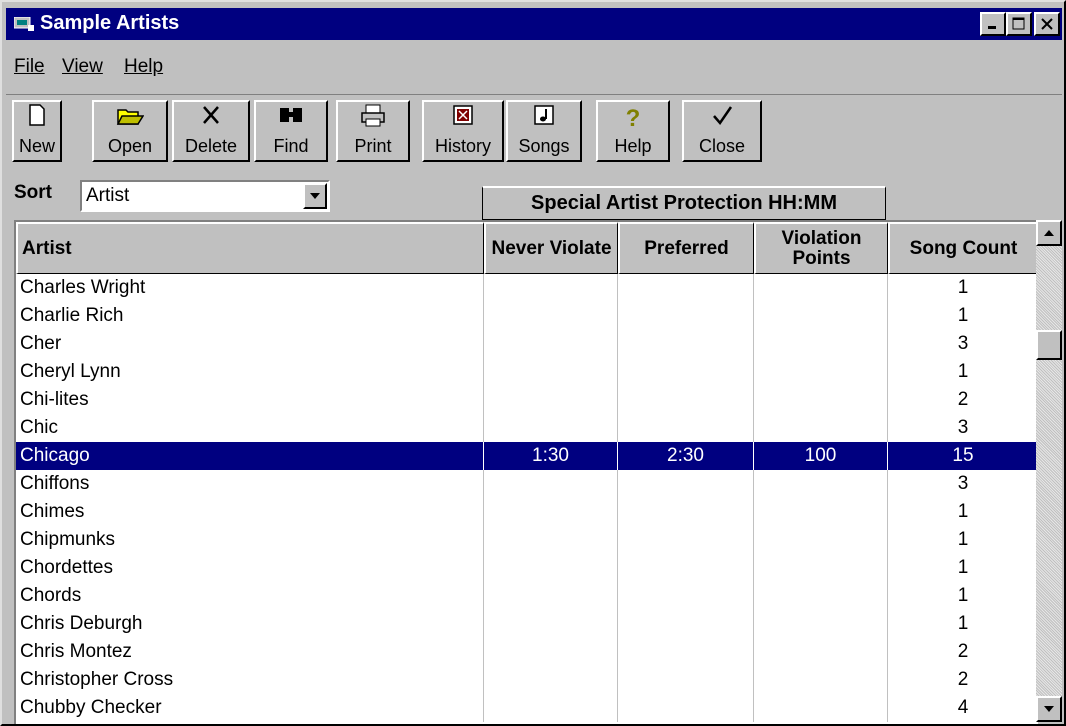  I want to click on artist-cell: Cheryl Lynn, so click(250, 372).